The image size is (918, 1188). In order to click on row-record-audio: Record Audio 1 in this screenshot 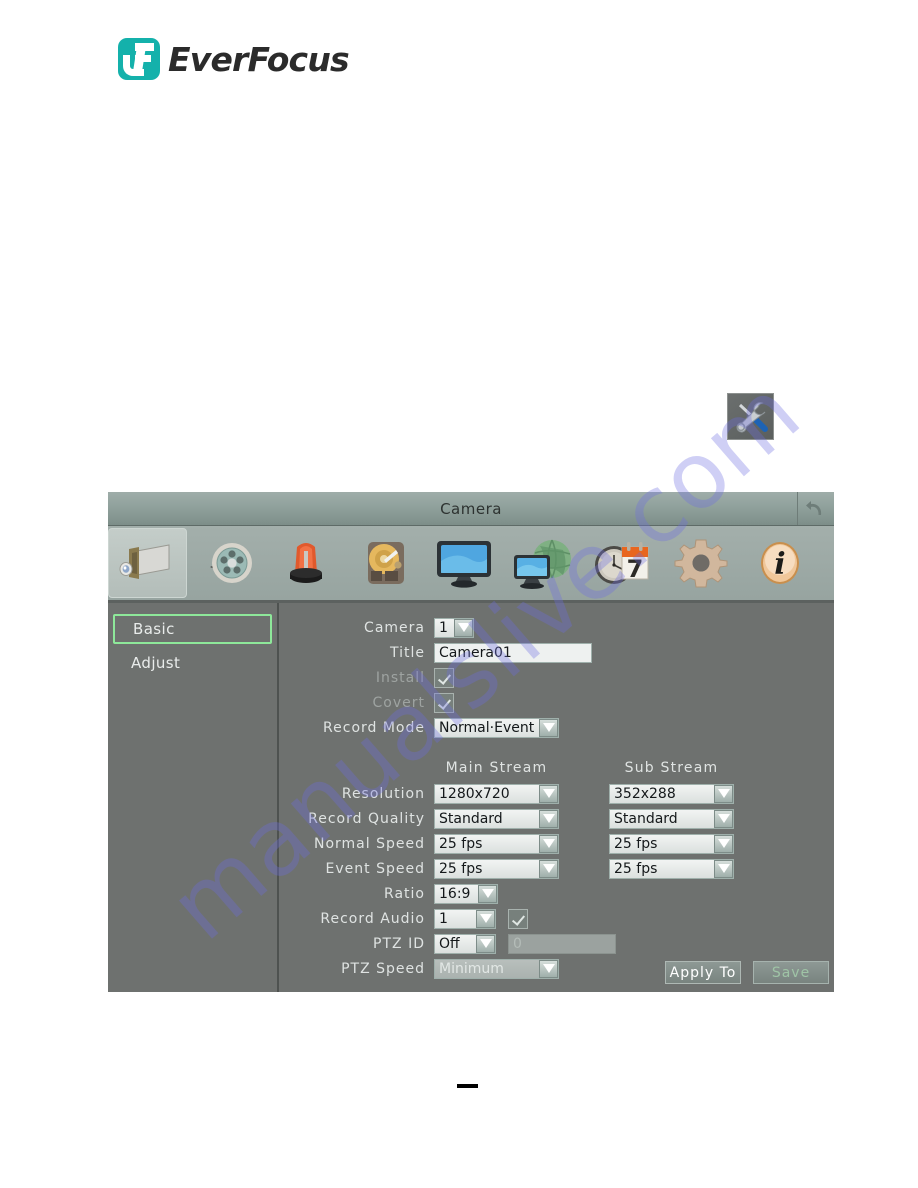, I will do `click(556, 918)`.